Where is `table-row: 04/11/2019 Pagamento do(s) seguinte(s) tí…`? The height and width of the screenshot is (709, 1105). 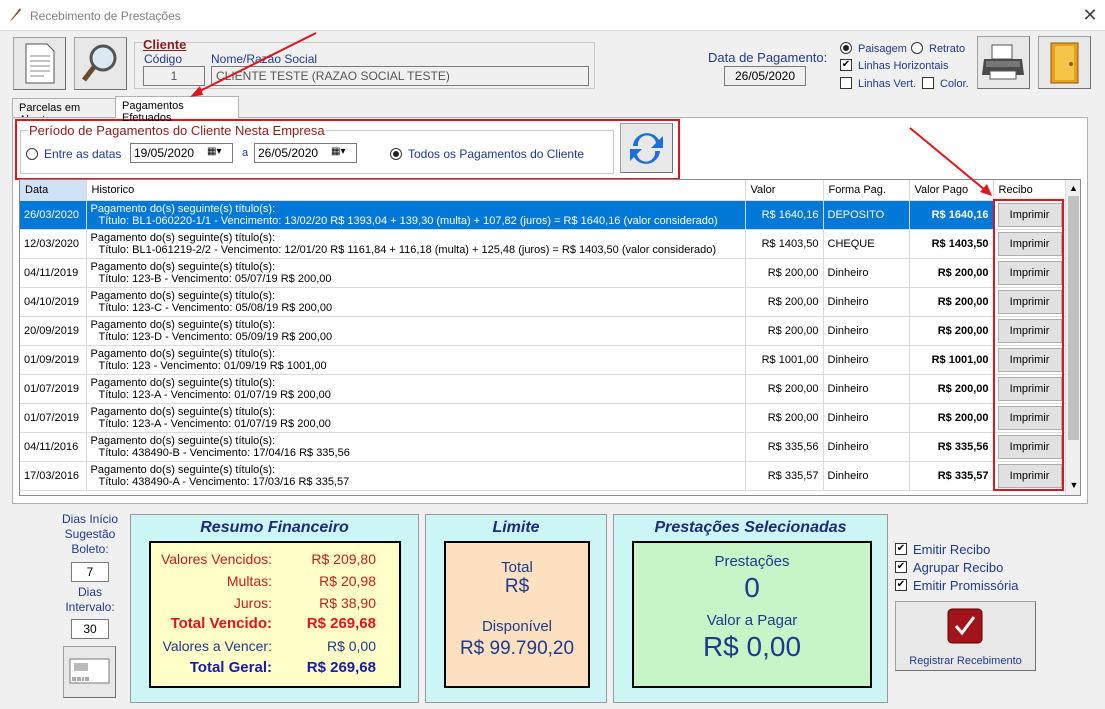
table-row: 04/11/2019 Pagamento do(s) seguinte(s) tí… is located at coordinates (543, 273).